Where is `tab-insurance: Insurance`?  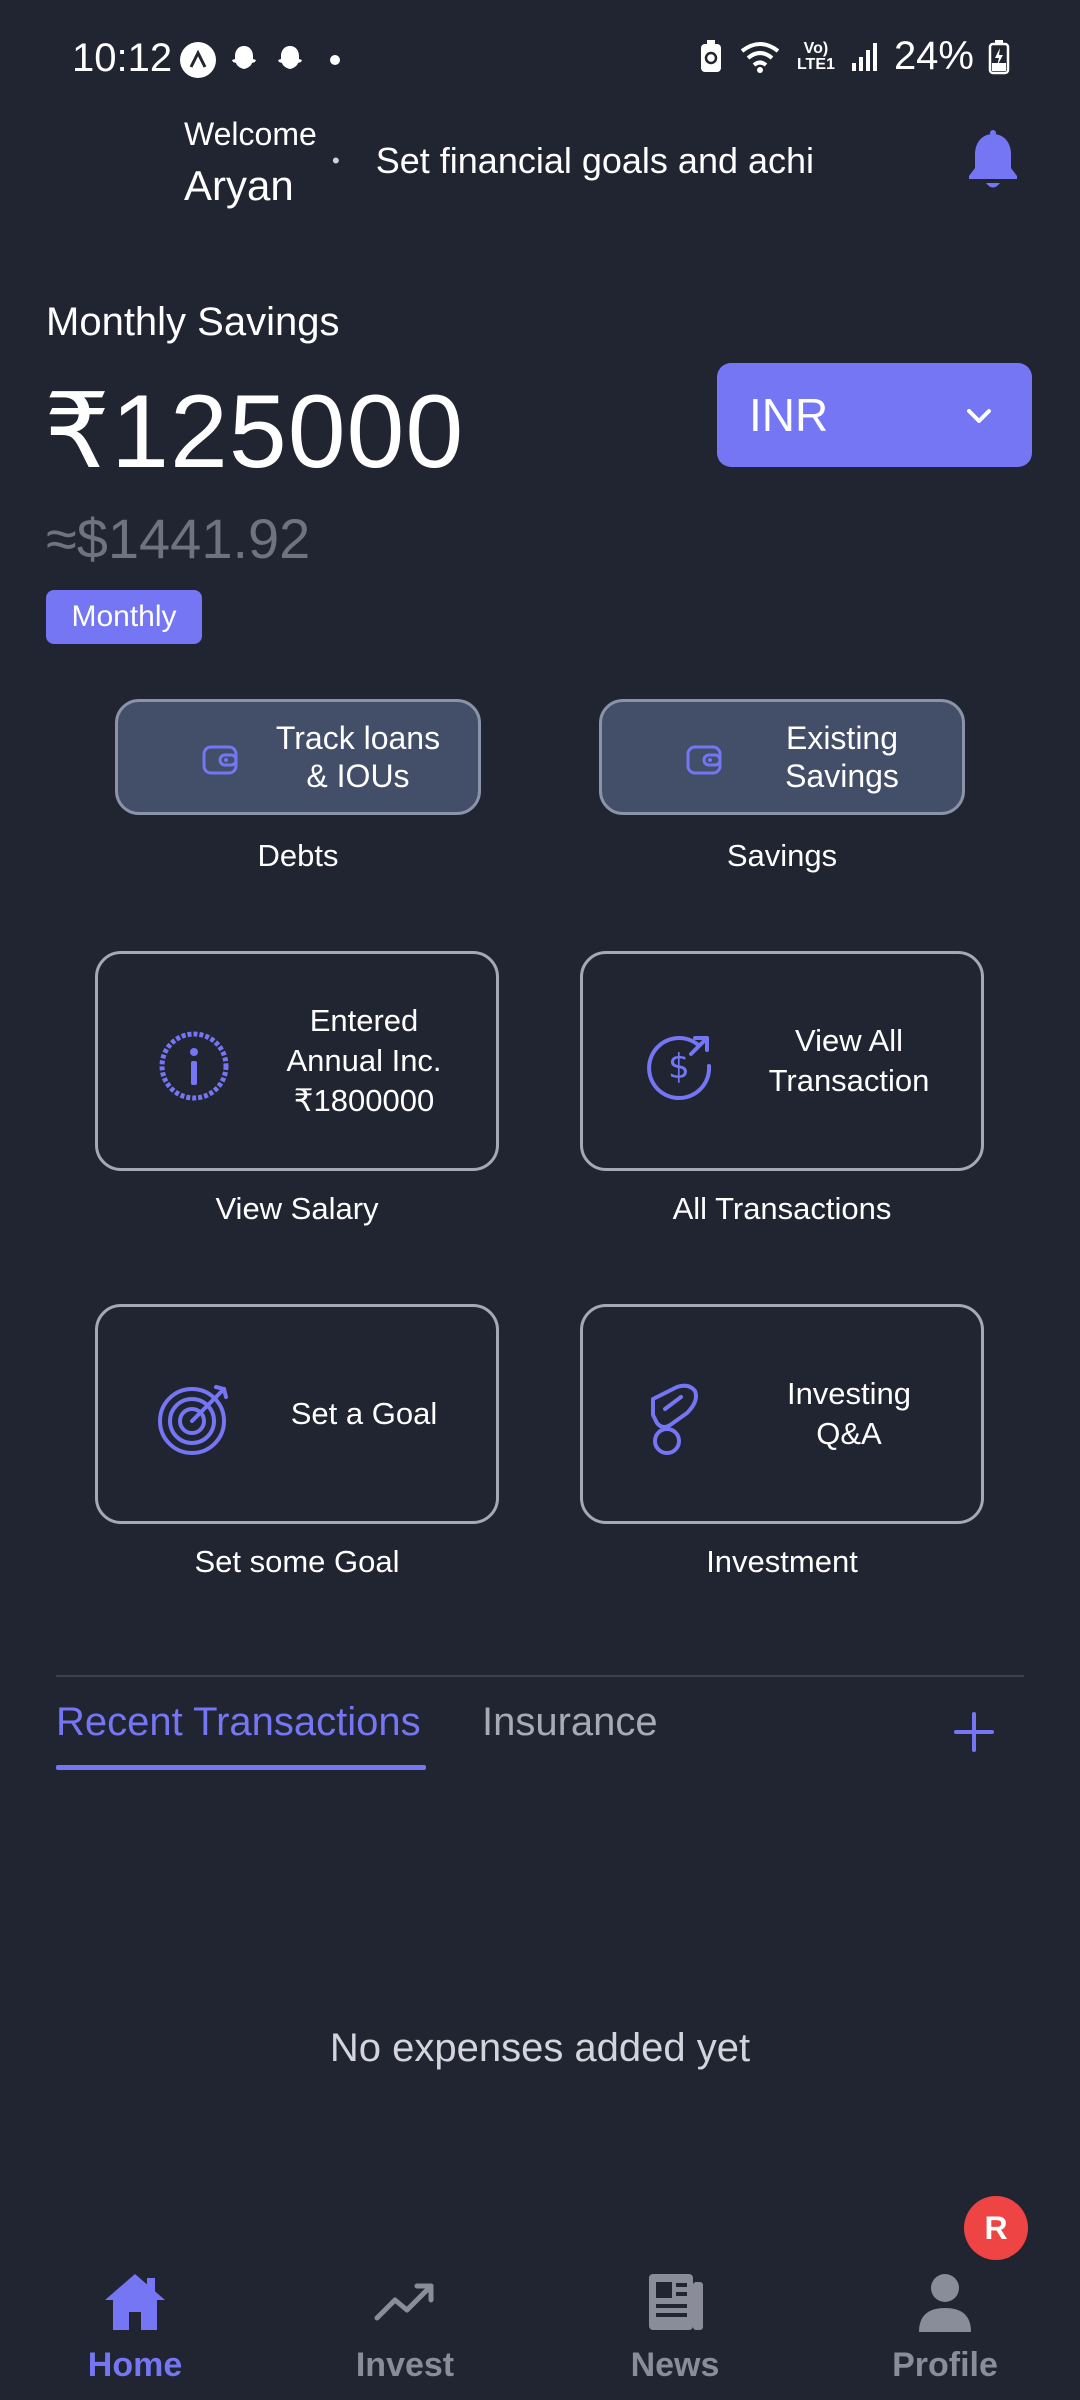
tab-insurance: Insurance is located at coordinates (570, 1722).